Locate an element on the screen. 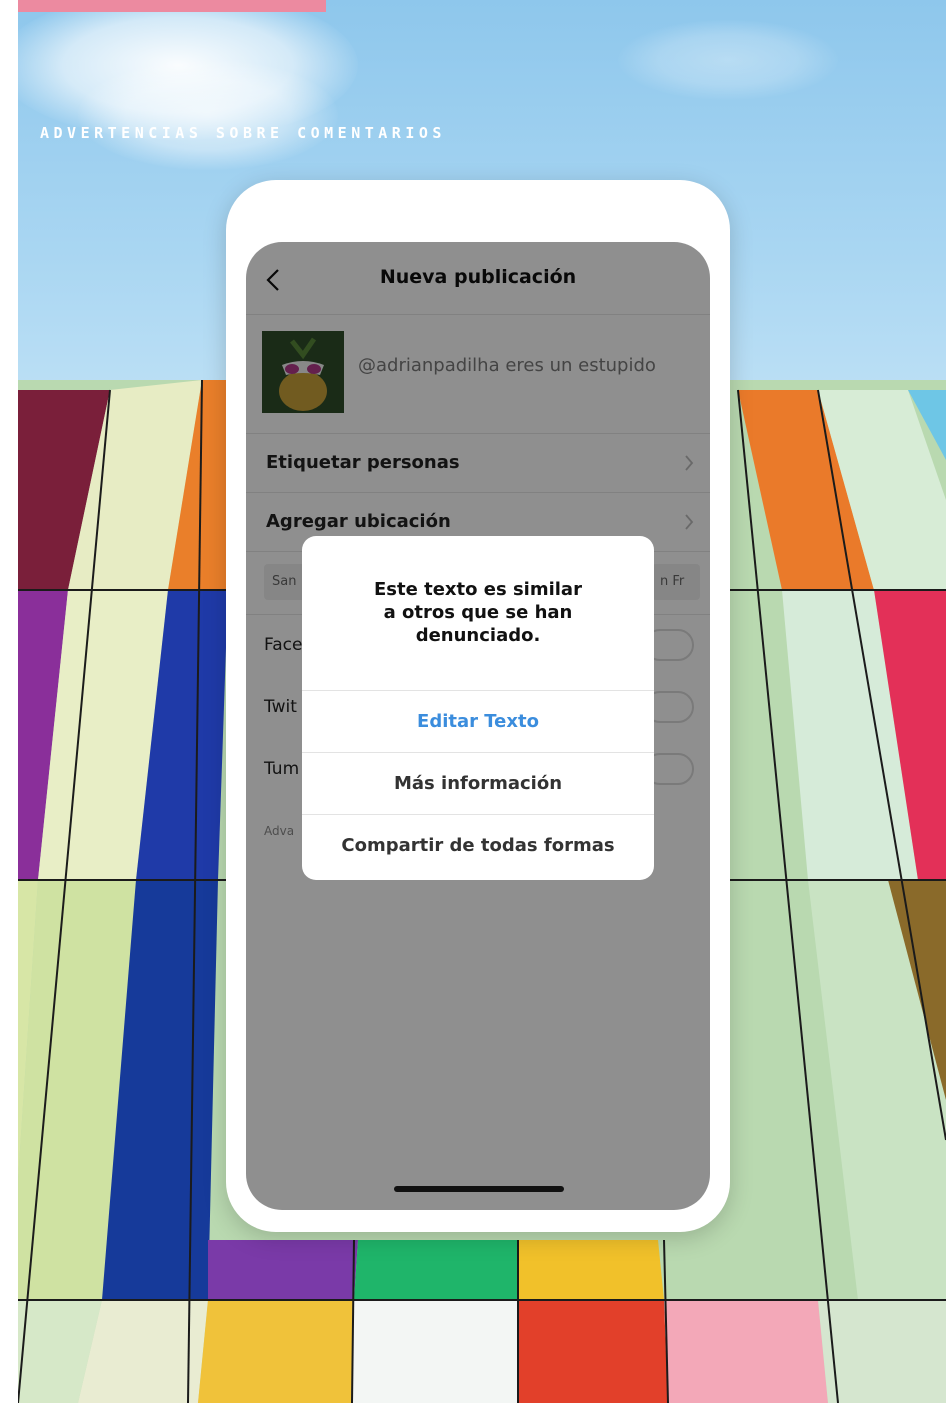 The image size is (946, 1403). accent-bar is located at coordinates (172, 6).